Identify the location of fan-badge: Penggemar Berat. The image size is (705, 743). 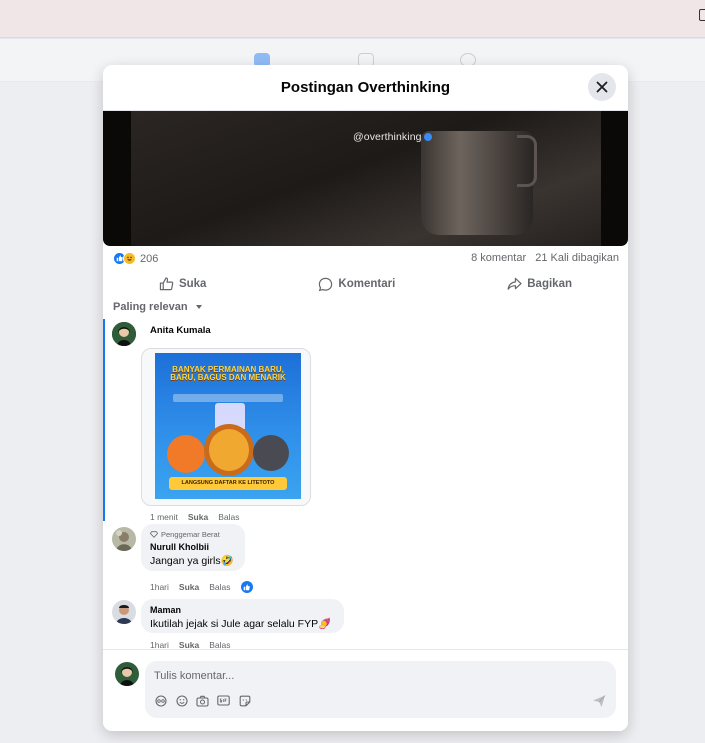
(193, 534).